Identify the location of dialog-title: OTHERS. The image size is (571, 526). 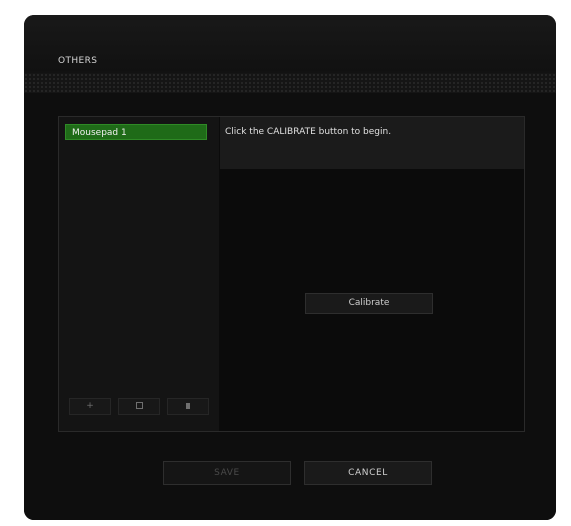
(78, 61).